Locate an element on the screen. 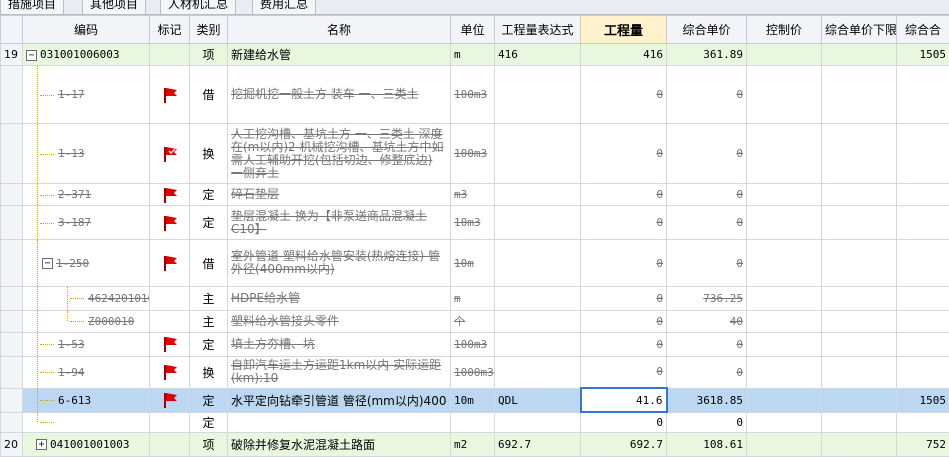  unit-cell is located at coordinates (472, 422).